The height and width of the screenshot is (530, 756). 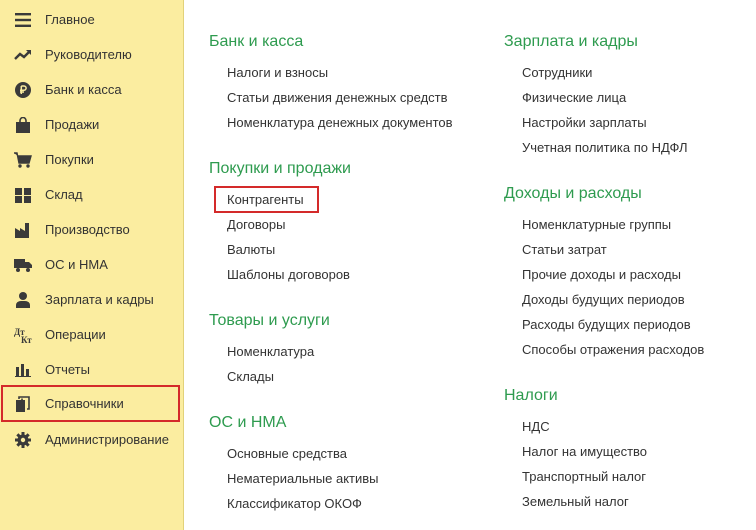 What do you see at coordinates (23, 90) in the screenshot?
I see `ruble-icon` at bounding box center [23, 90].